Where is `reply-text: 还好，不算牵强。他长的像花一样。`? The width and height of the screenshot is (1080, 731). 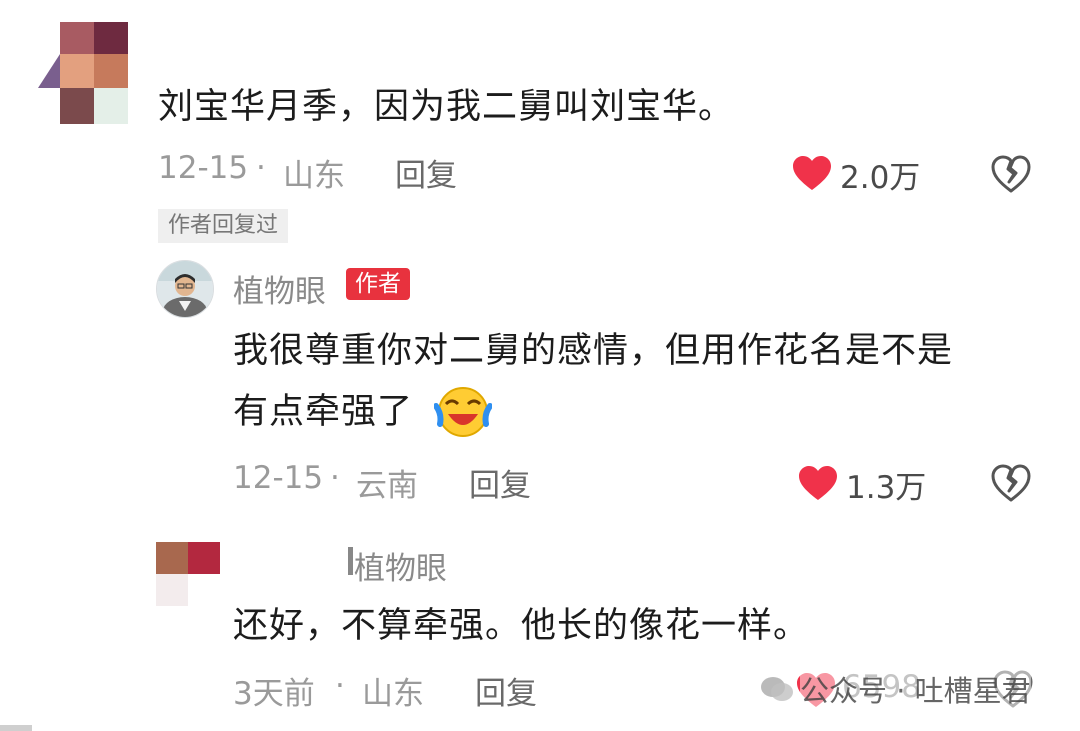 reply-text: 还好，不算牵强。他长的像花一样。 is located at coordinates (521, 626).